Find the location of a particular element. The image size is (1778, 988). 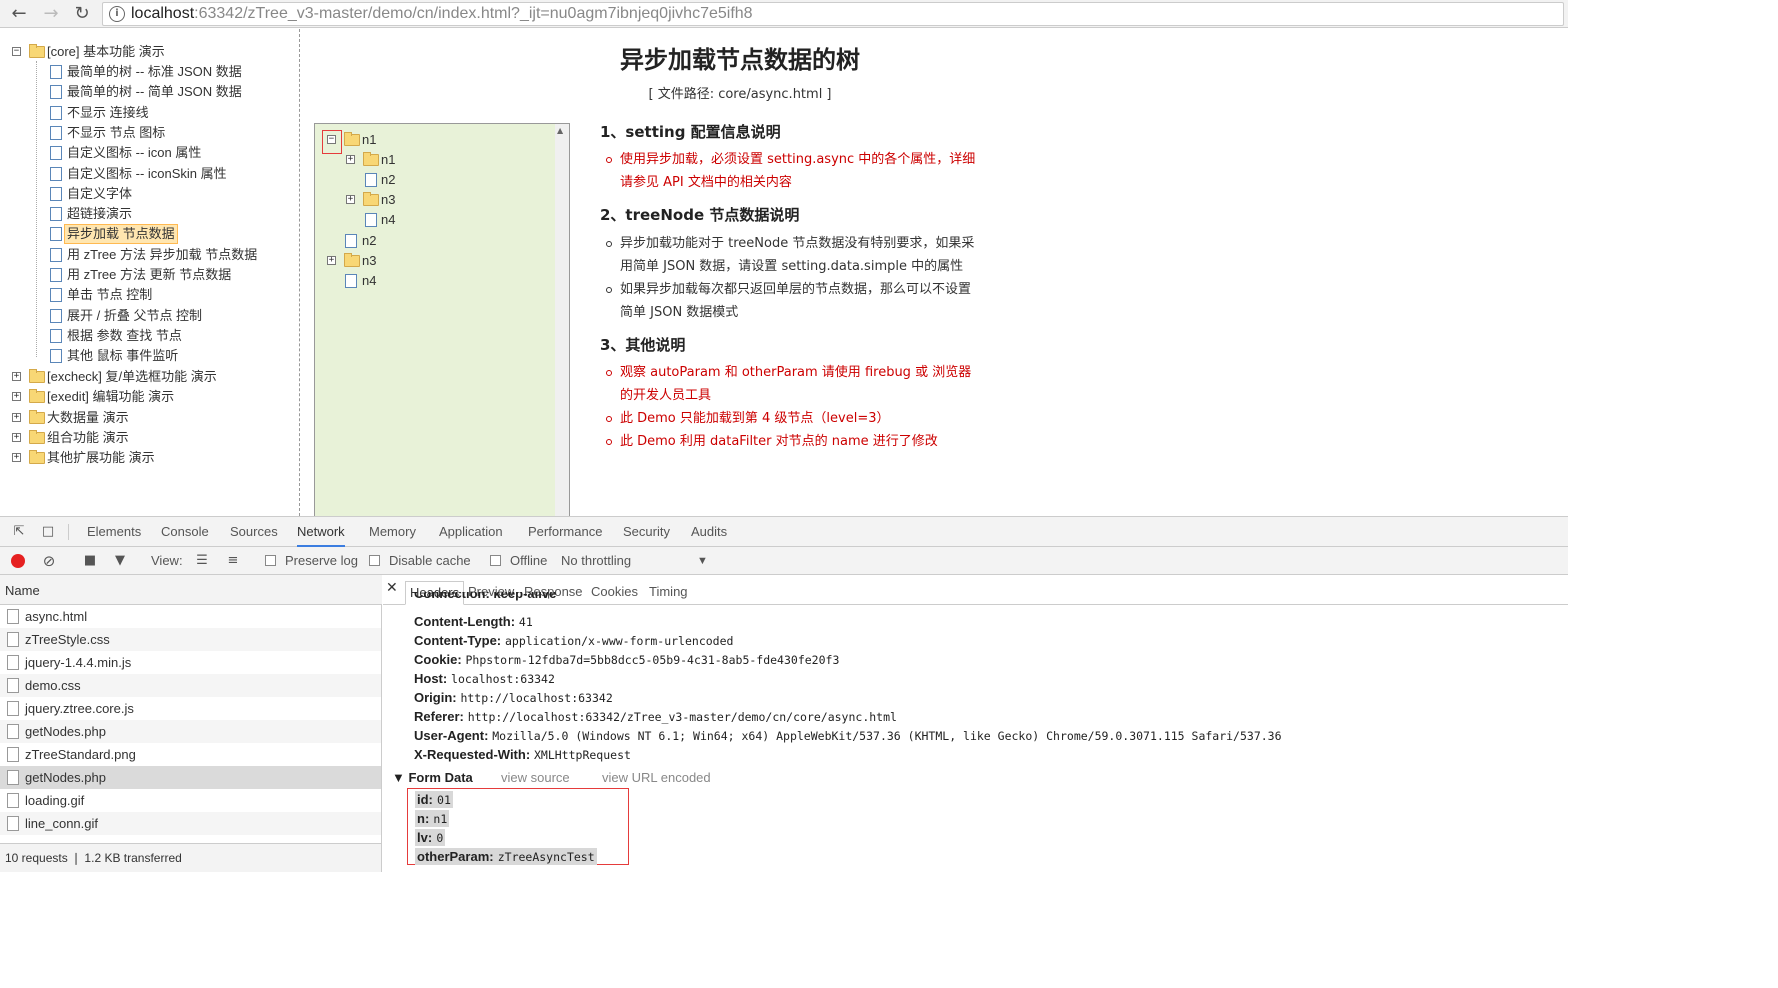

tree-node-n1-n1: n1 is located at coordinates (388, 160).